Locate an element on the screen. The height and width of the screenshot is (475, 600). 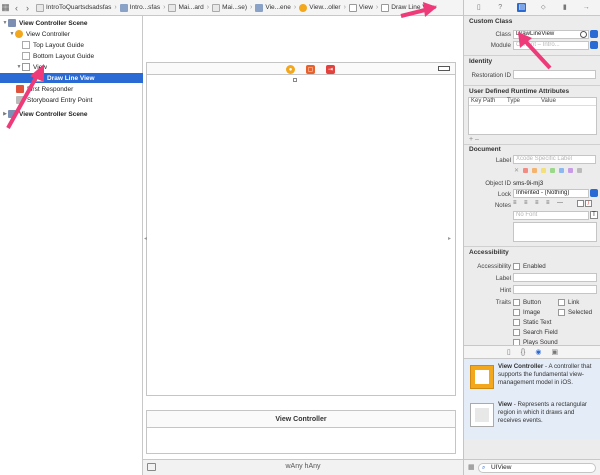
align-center-icon: ≡ is located at coordinates (526, 203).